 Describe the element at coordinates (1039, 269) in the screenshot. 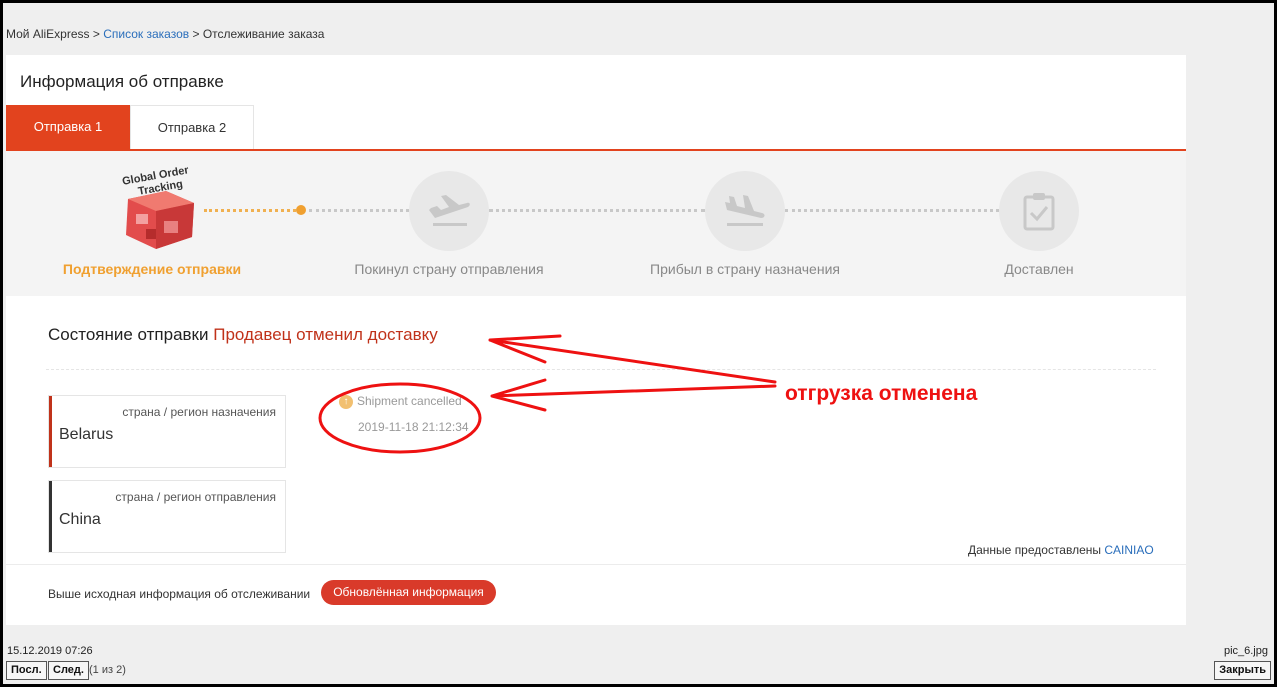

I see `step-label-delivered: Доставлен` at that location.